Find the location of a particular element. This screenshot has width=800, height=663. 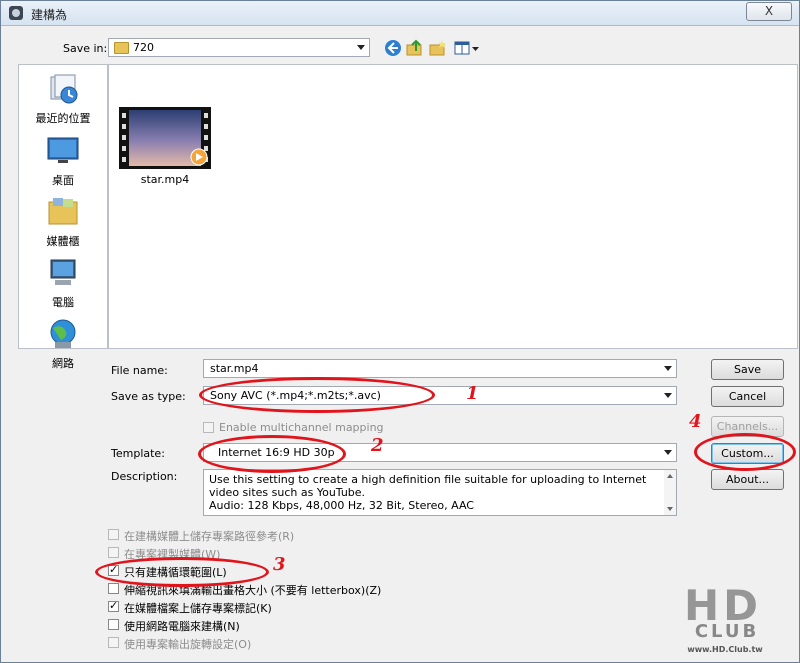

save-type-label: Save as type: is located at coordinates (148, 396).